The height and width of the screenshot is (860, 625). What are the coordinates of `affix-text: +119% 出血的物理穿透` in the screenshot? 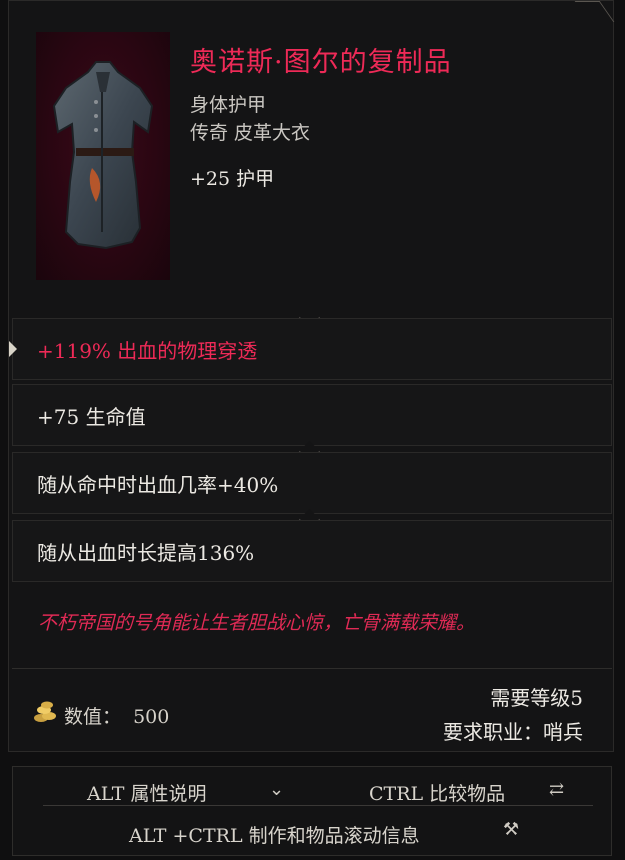 It's located at (147, 350).